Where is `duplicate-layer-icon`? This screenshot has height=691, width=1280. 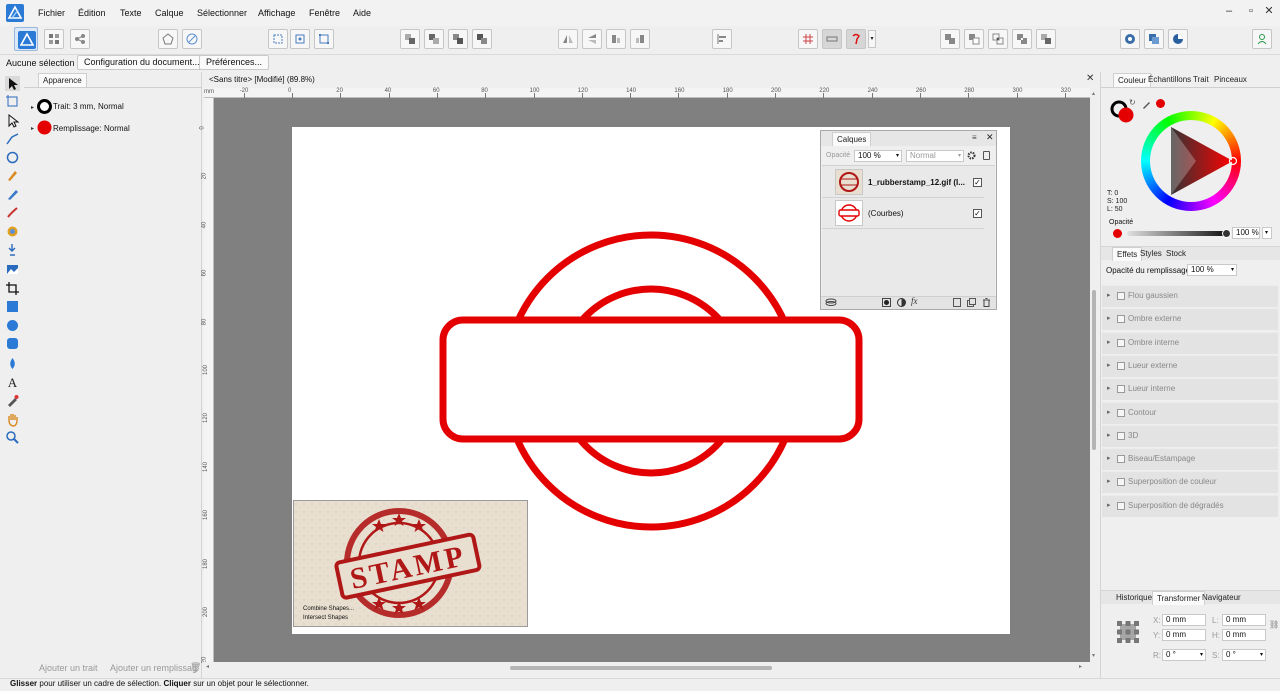
duplicate-layer-icon is located at coordinates (971, 302).